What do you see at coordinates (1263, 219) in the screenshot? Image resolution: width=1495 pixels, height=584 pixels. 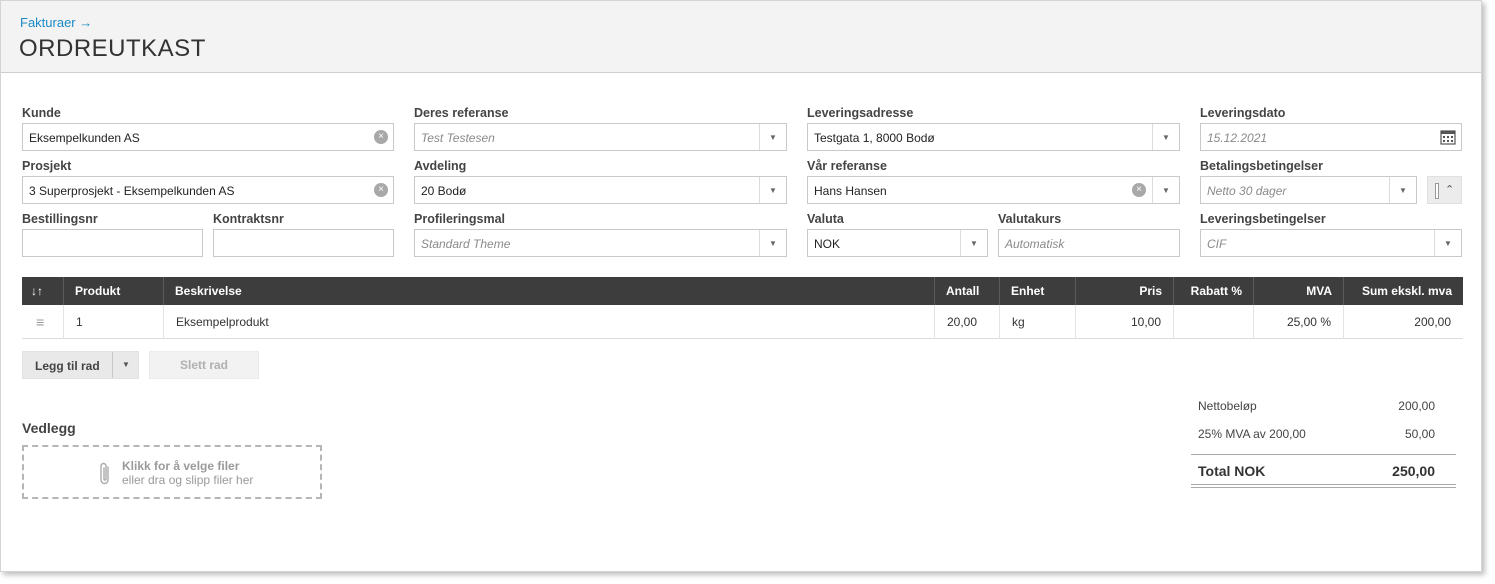 I see `leveringsbetingelser-label: Leveringsbetingelser` at bounding box center [1263, 219].